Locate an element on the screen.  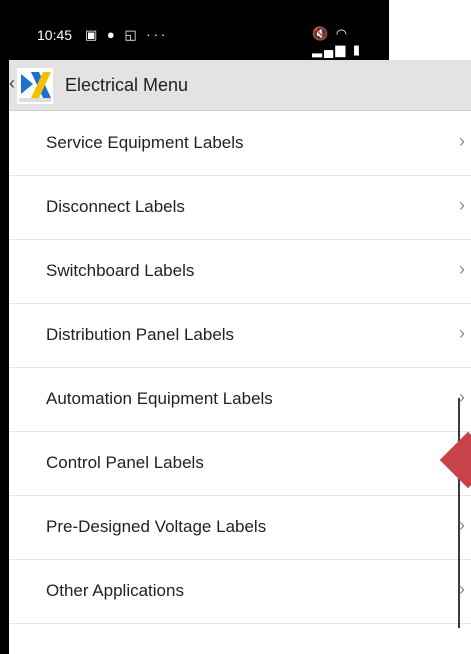
menu-item-label: Other Applications is located at coordinates (115, 590).